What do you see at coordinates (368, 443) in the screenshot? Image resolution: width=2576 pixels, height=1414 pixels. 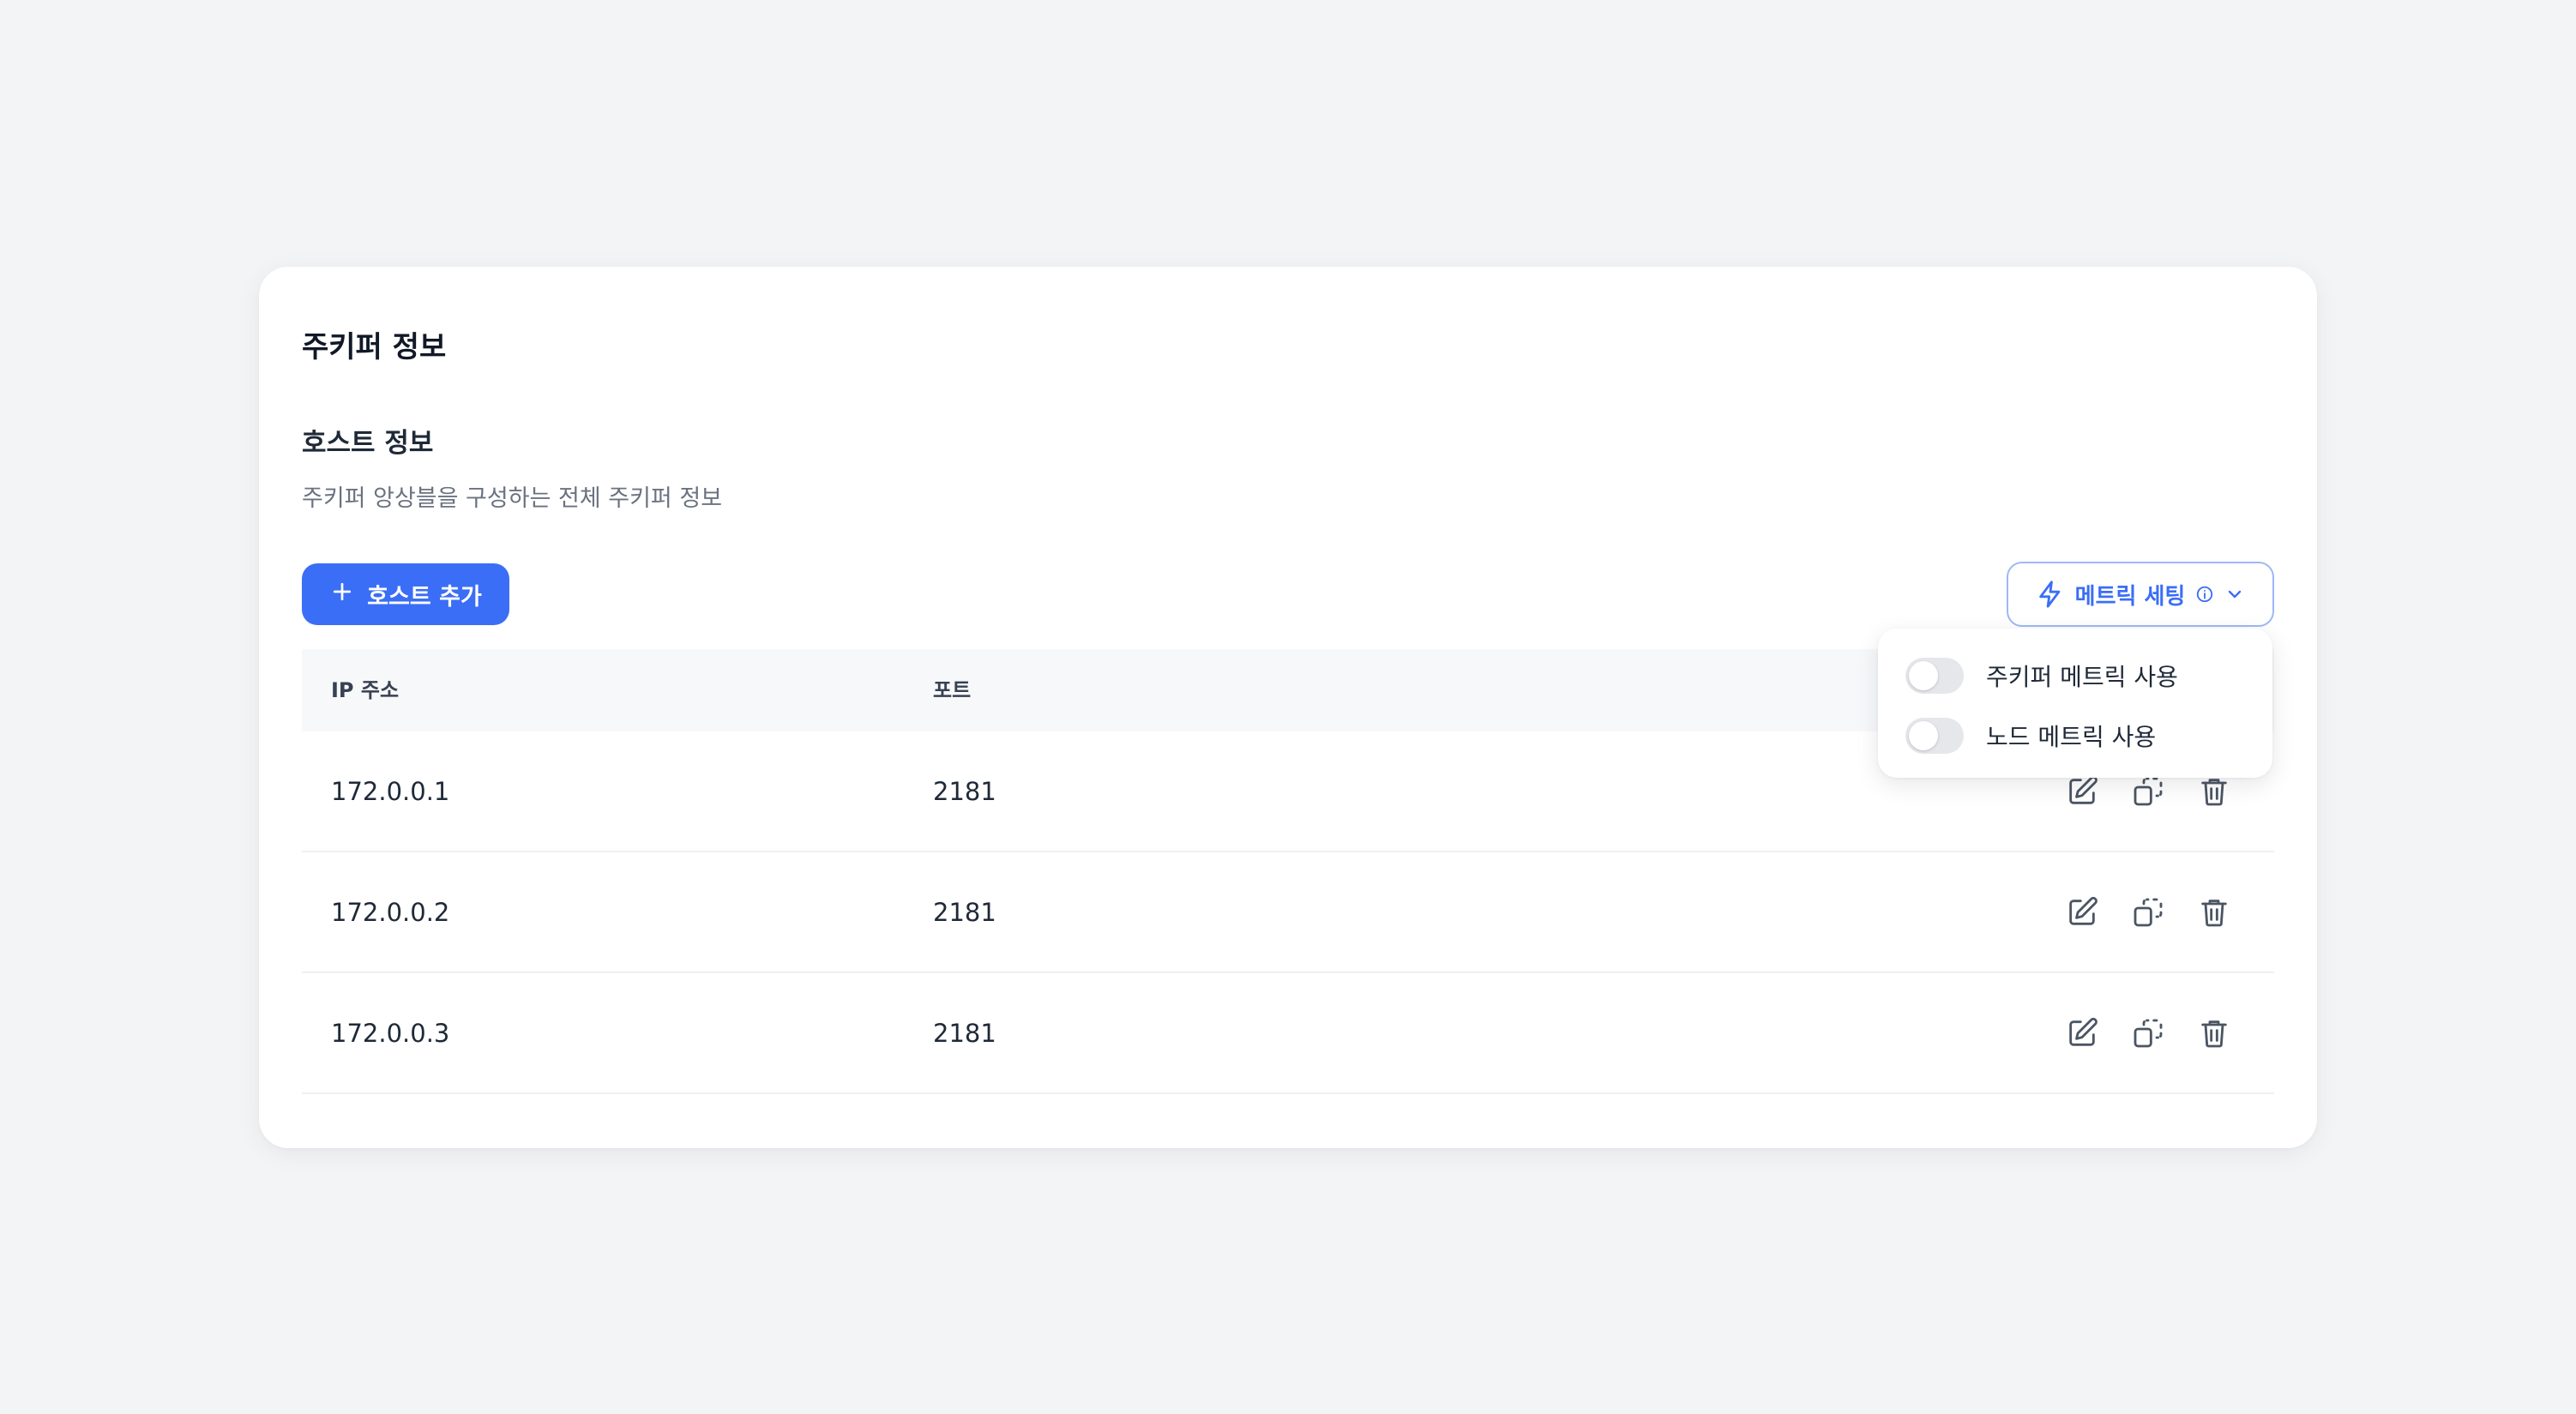 I see `host-info-title: 호스트 정보` at bounding box center [368, 443].